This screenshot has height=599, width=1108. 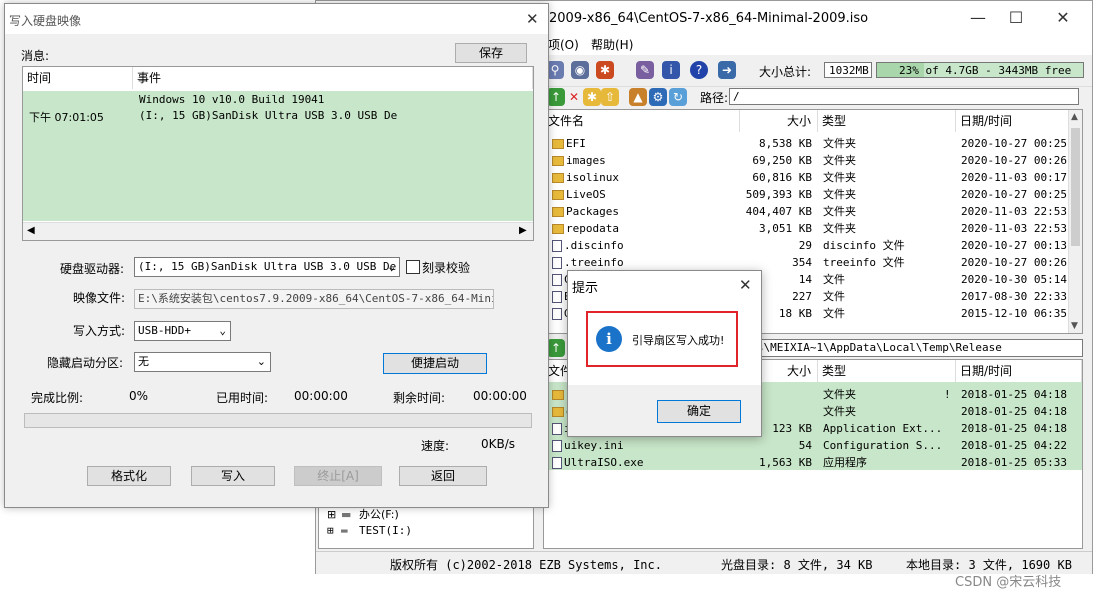 I want to click on format-button: 格式化, so click(x=129, y=476).